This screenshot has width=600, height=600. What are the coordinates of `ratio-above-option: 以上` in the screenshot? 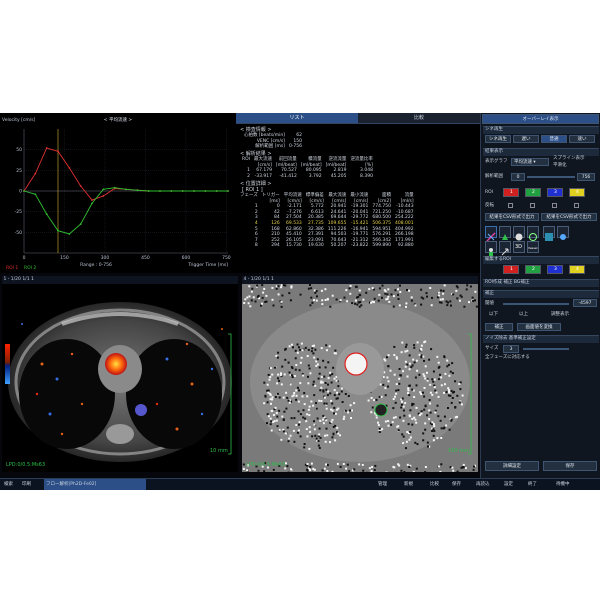 It's located at (523, 315).